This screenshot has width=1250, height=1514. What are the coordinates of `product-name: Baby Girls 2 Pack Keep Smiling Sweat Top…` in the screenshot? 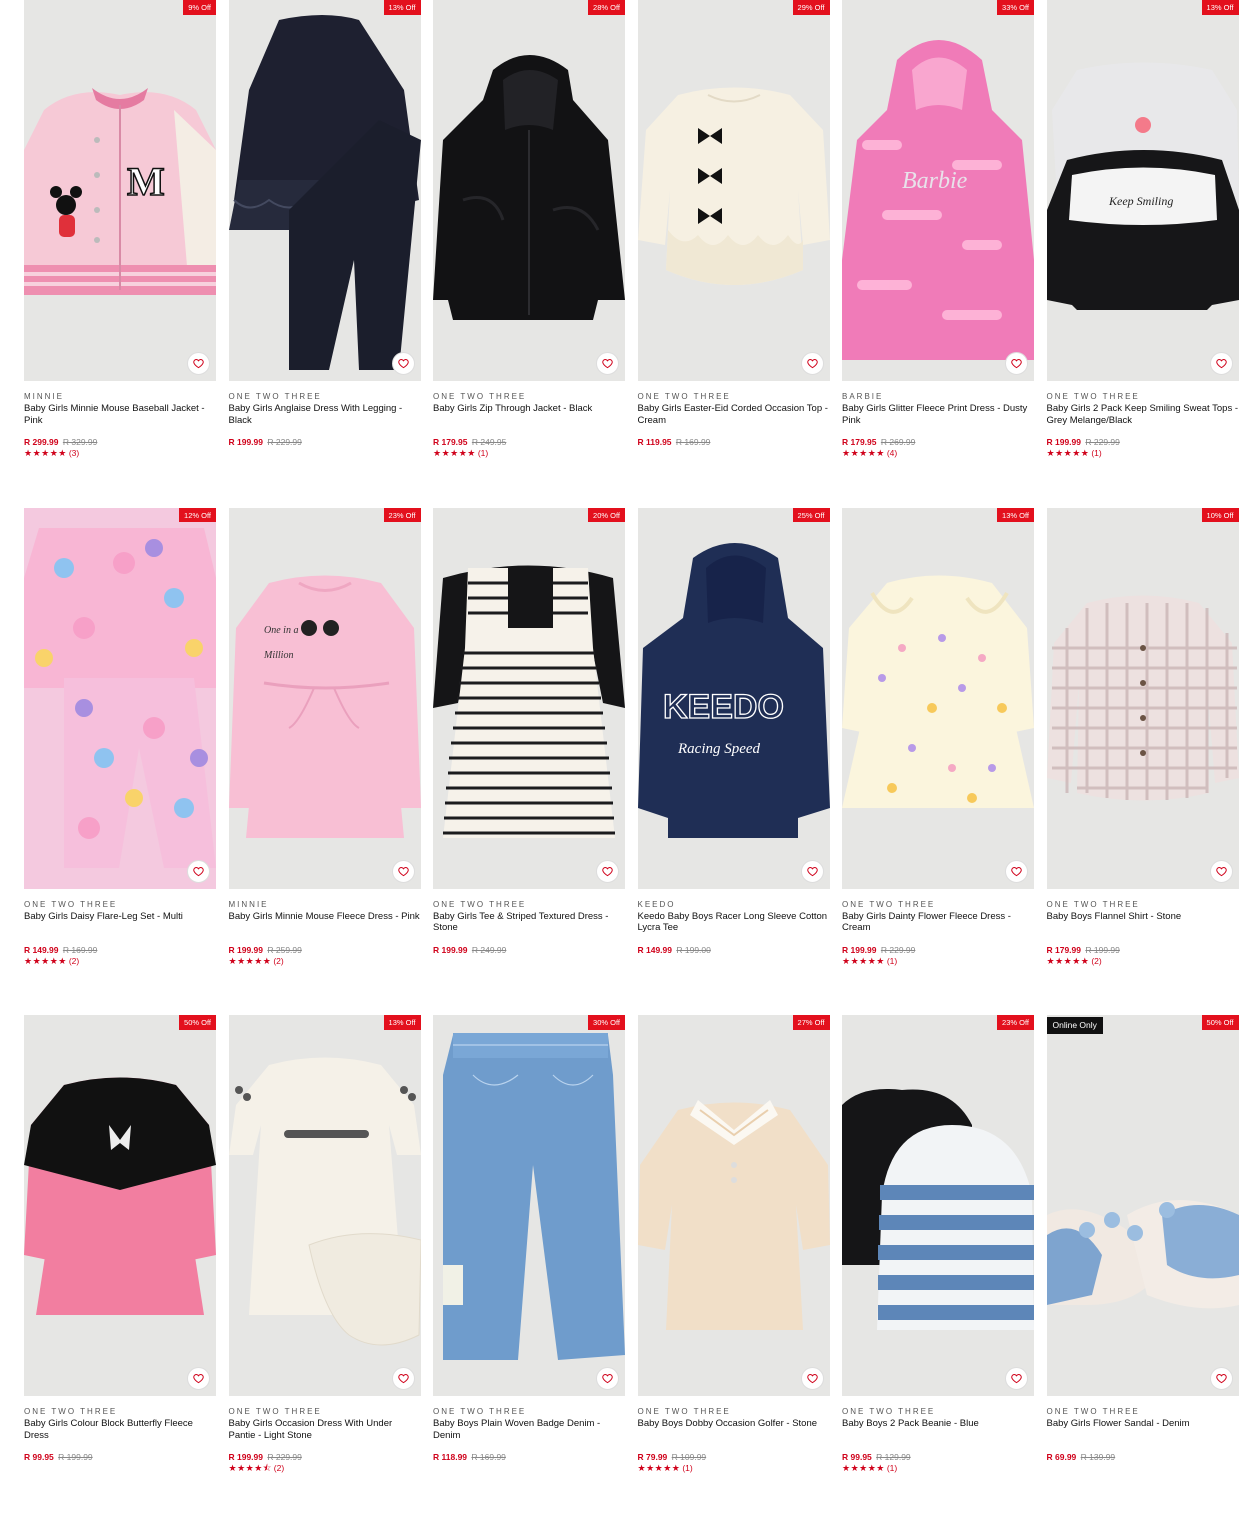 It's located at (1143, 414).